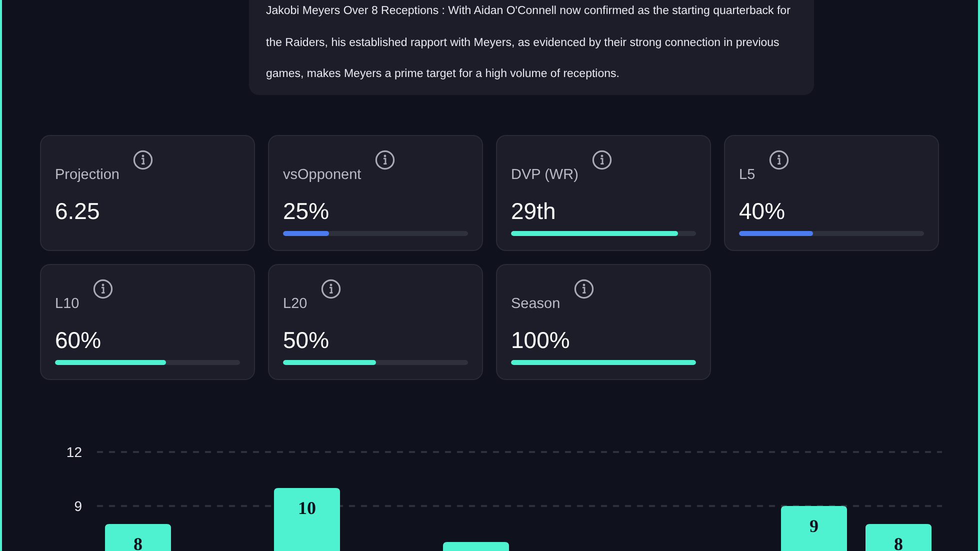  I want to click on bar-value-label: 10, so click(307, 507).